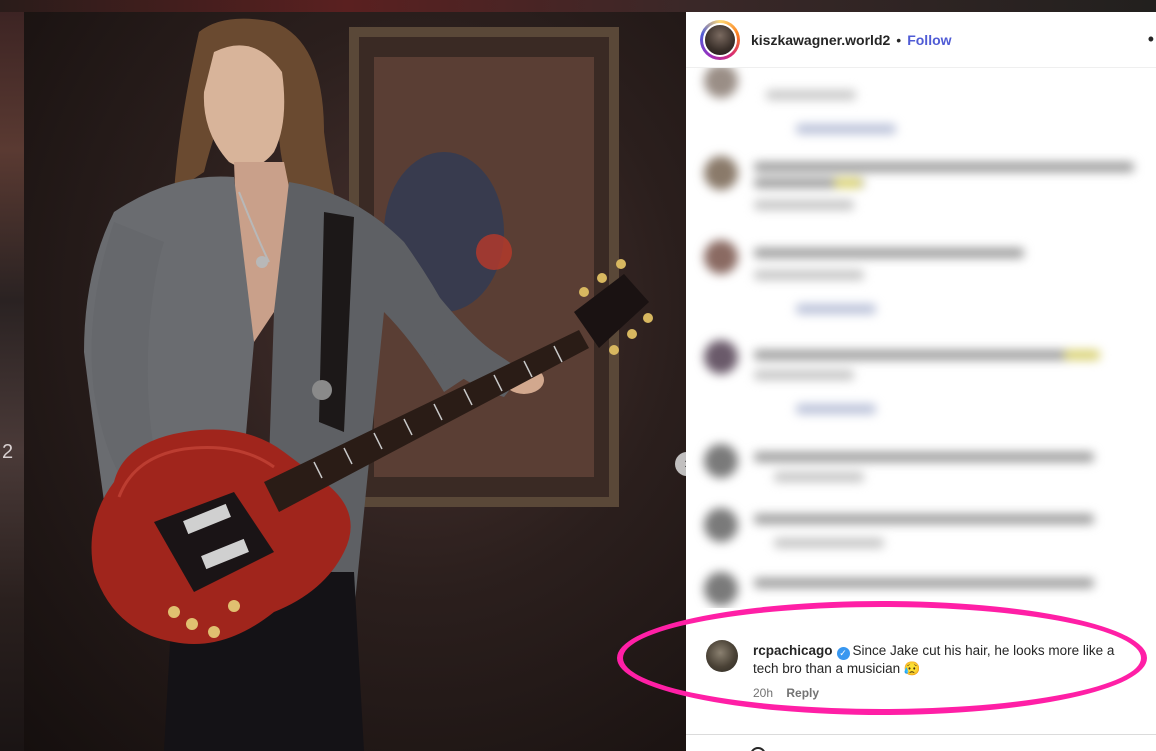  I want to click on like-icon, so click(758, 749).